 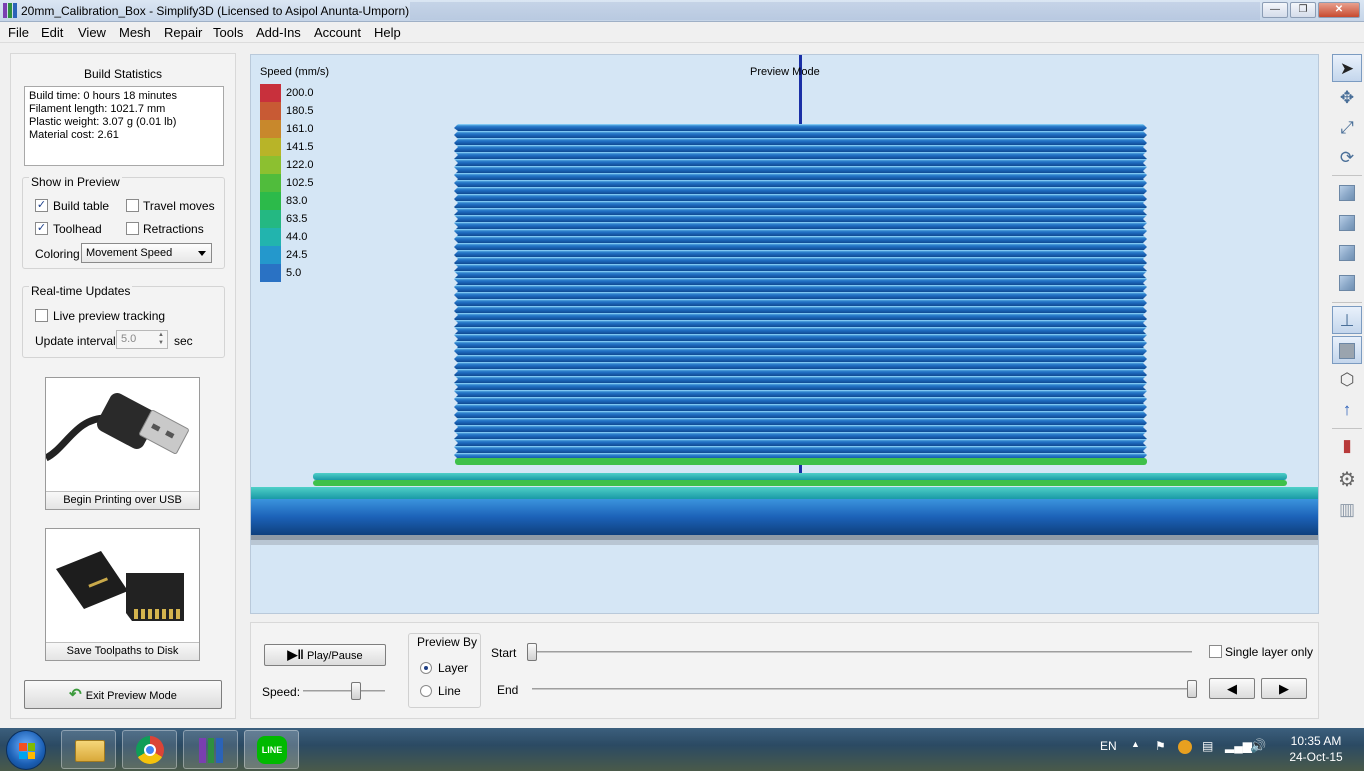 I want to click on start-button, so click(x=26, y=750).